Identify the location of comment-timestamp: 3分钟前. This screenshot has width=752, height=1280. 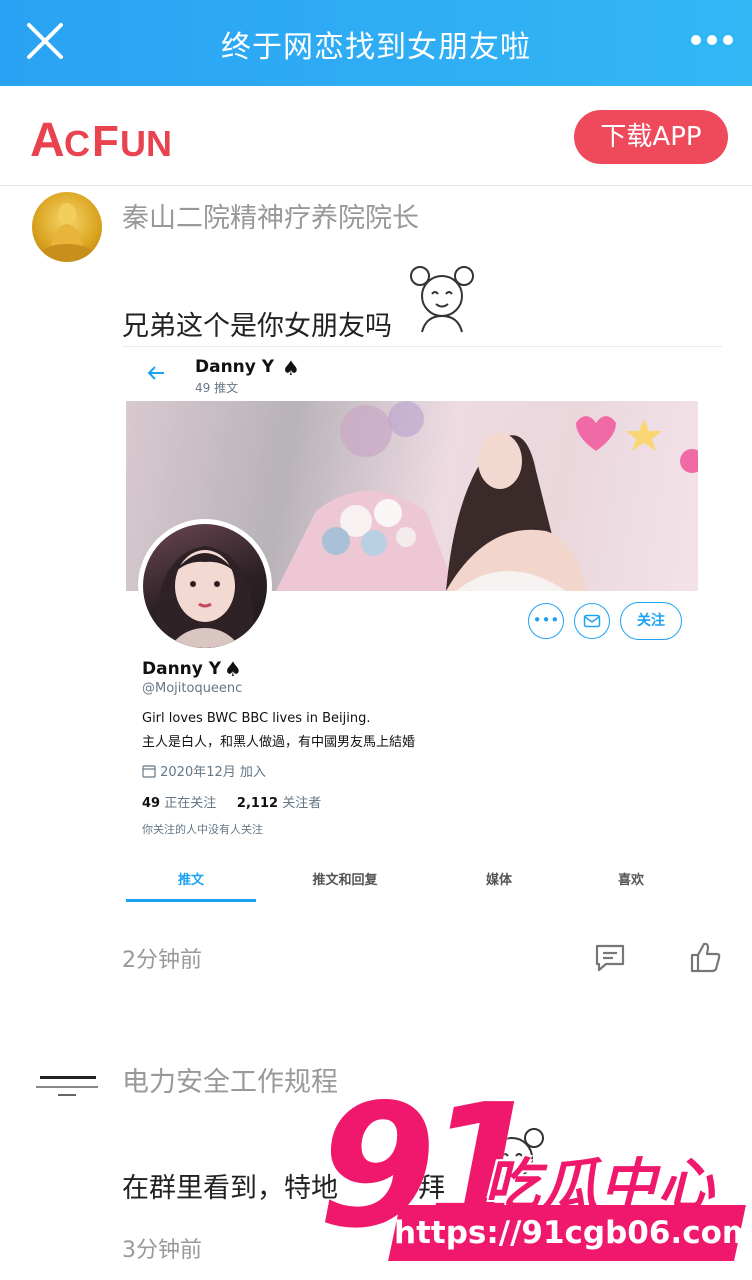
(162, 1250).